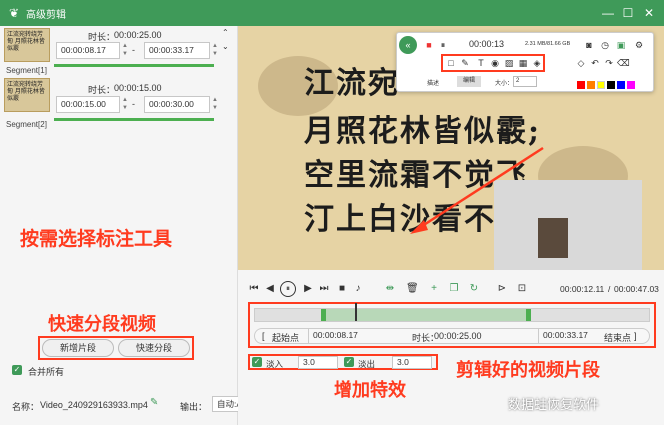 The image size is (664, 425). Describe the element at coordinates (477, 190) in the screenshot. I see `annotation-arrow` at that location.